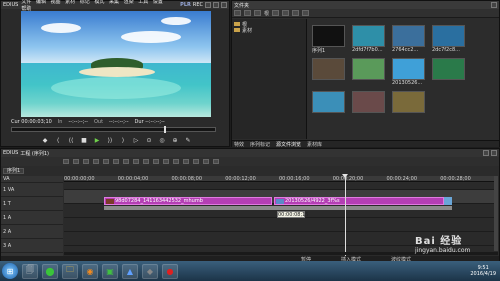 The image size is (500, 281). Describe the element at coordinates (84, 140) in the screenshot. I see `stop-button: ■` at that location.